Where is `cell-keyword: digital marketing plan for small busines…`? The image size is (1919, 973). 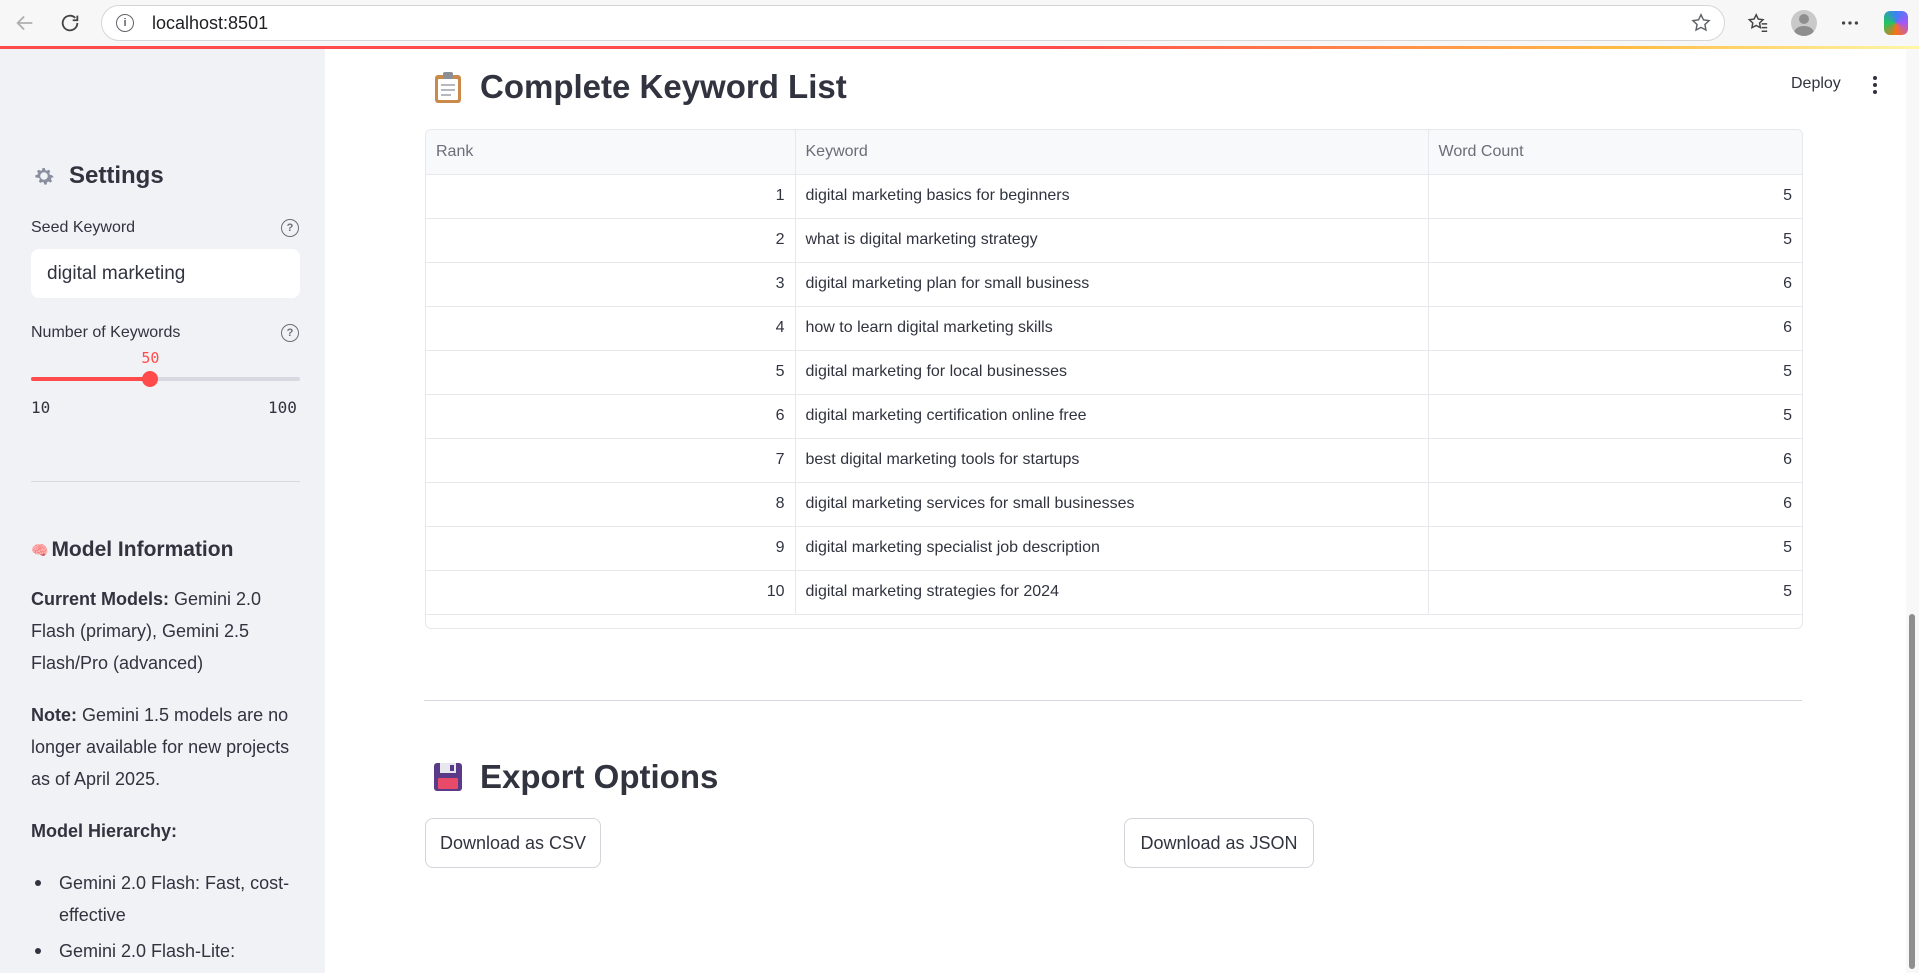 cell-keyword: digital marketing plan for small busines… is located at coordinates (1112, 284).